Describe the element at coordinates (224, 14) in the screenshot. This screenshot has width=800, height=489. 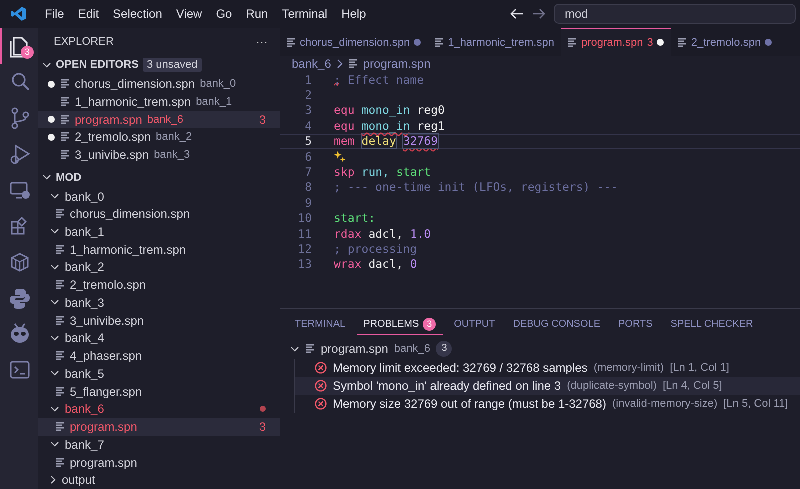
I see `menu-item: Go` at that location.